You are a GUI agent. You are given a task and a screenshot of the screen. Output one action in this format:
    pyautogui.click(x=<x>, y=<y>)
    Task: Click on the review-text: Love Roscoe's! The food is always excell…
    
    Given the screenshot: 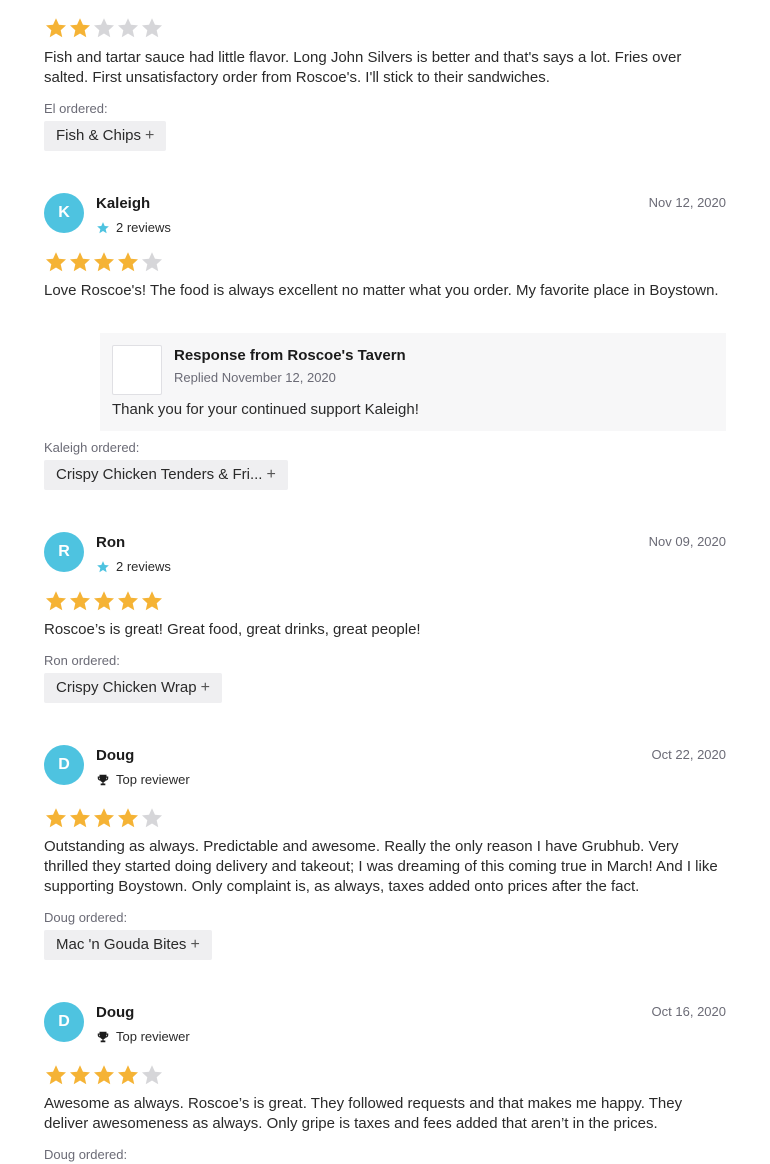 What is the action you would take?
    pyautogui.click(x=381, y=290)
    